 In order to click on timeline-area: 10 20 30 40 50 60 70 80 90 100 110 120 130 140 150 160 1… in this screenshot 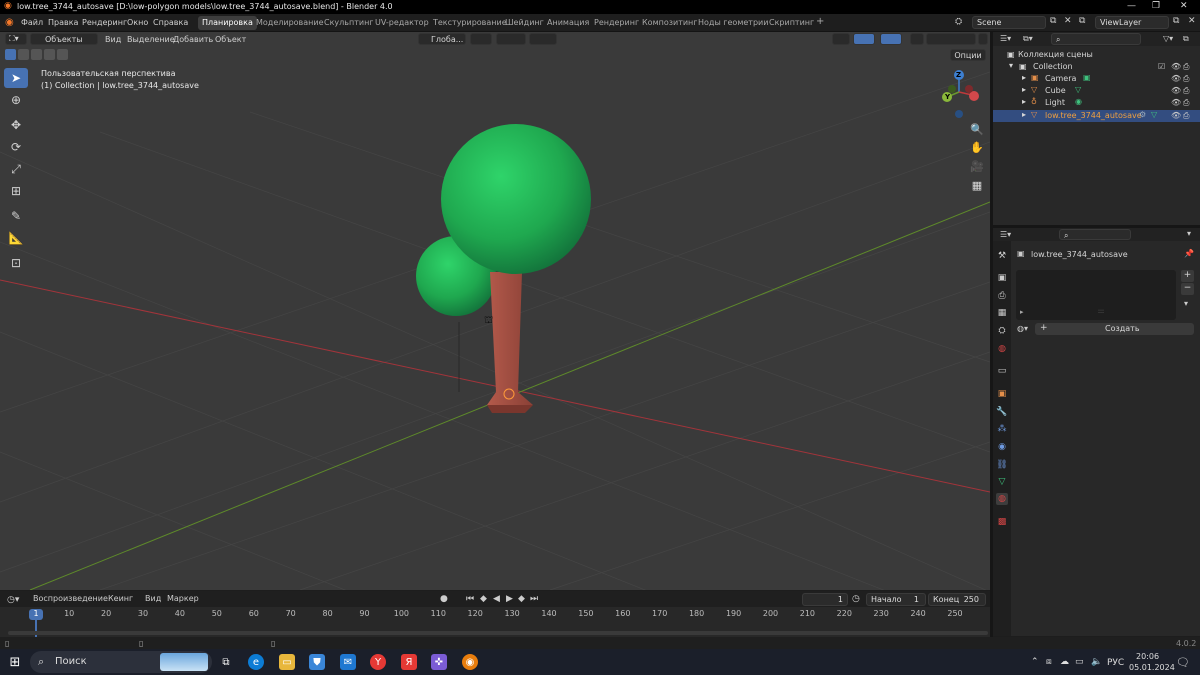, I will do `click(495, 622)`.